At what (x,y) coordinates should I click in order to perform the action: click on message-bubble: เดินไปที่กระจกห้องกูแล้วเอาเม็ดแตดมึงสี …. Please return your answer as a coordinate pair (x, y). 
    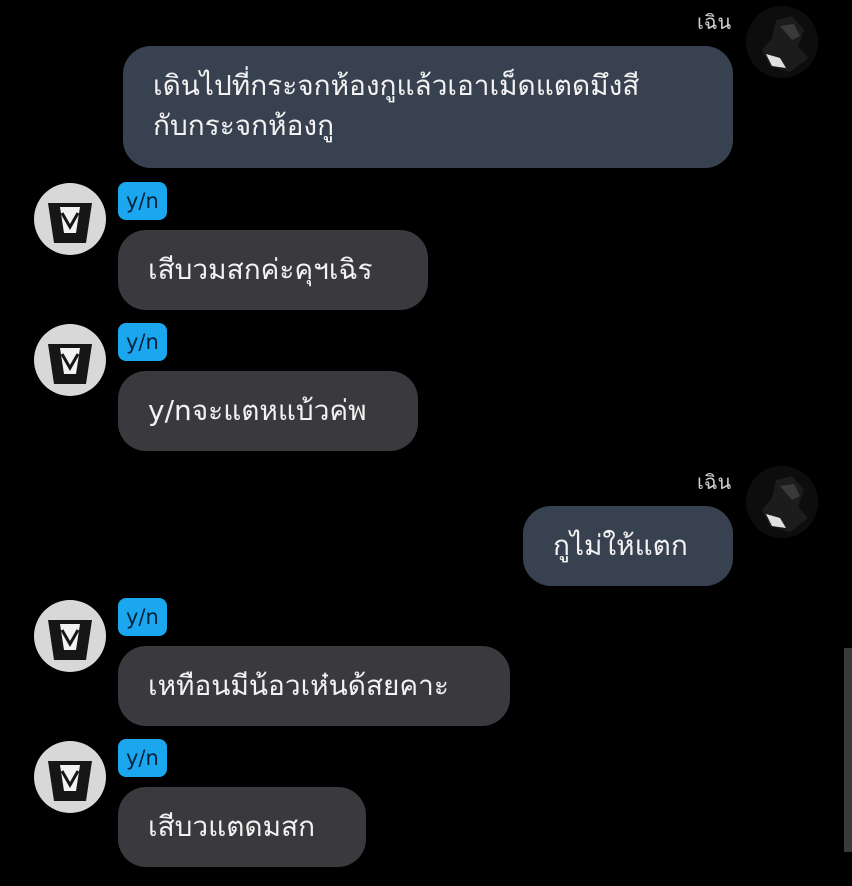
    Looking at the image, I should click on (428, 107).